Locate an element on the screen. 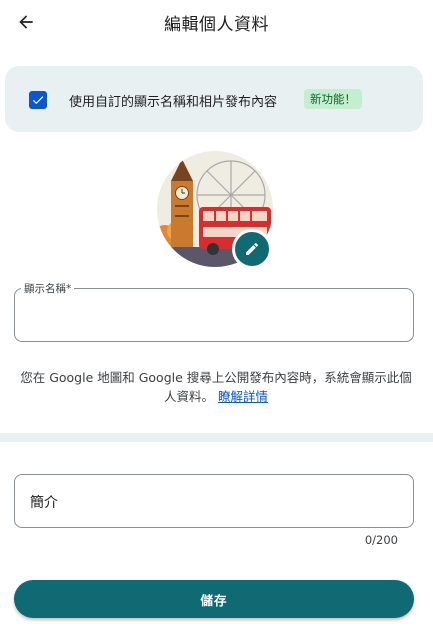 This screenshot has width=433, height=640. display-name-label: 顯示名稱* is located at coordinates (48, 288).